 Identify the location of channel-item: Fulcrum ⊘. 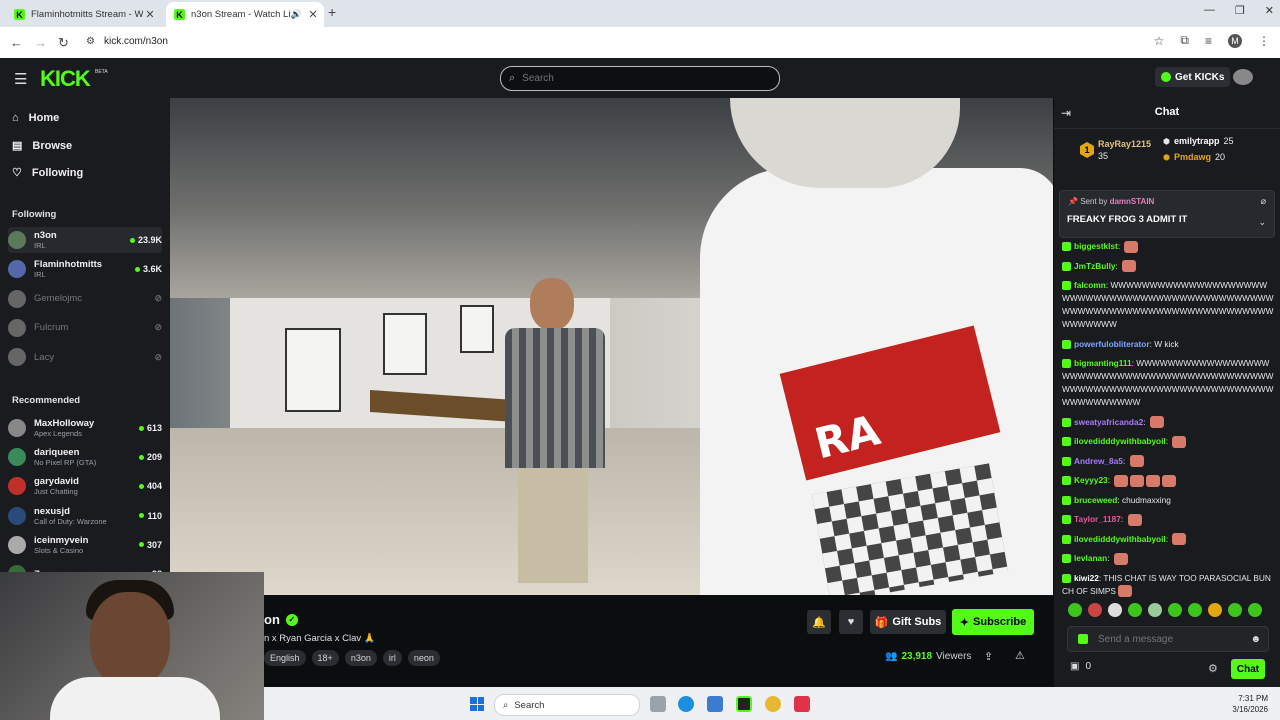
(85, 328).